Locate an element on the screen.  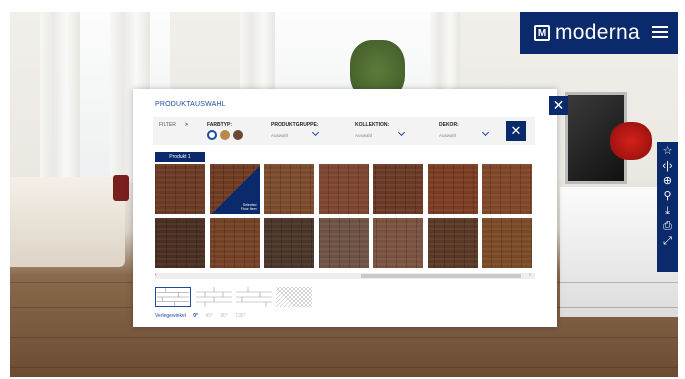
produktgruppe-select: Auswahl is located at coordinates (279, 135).